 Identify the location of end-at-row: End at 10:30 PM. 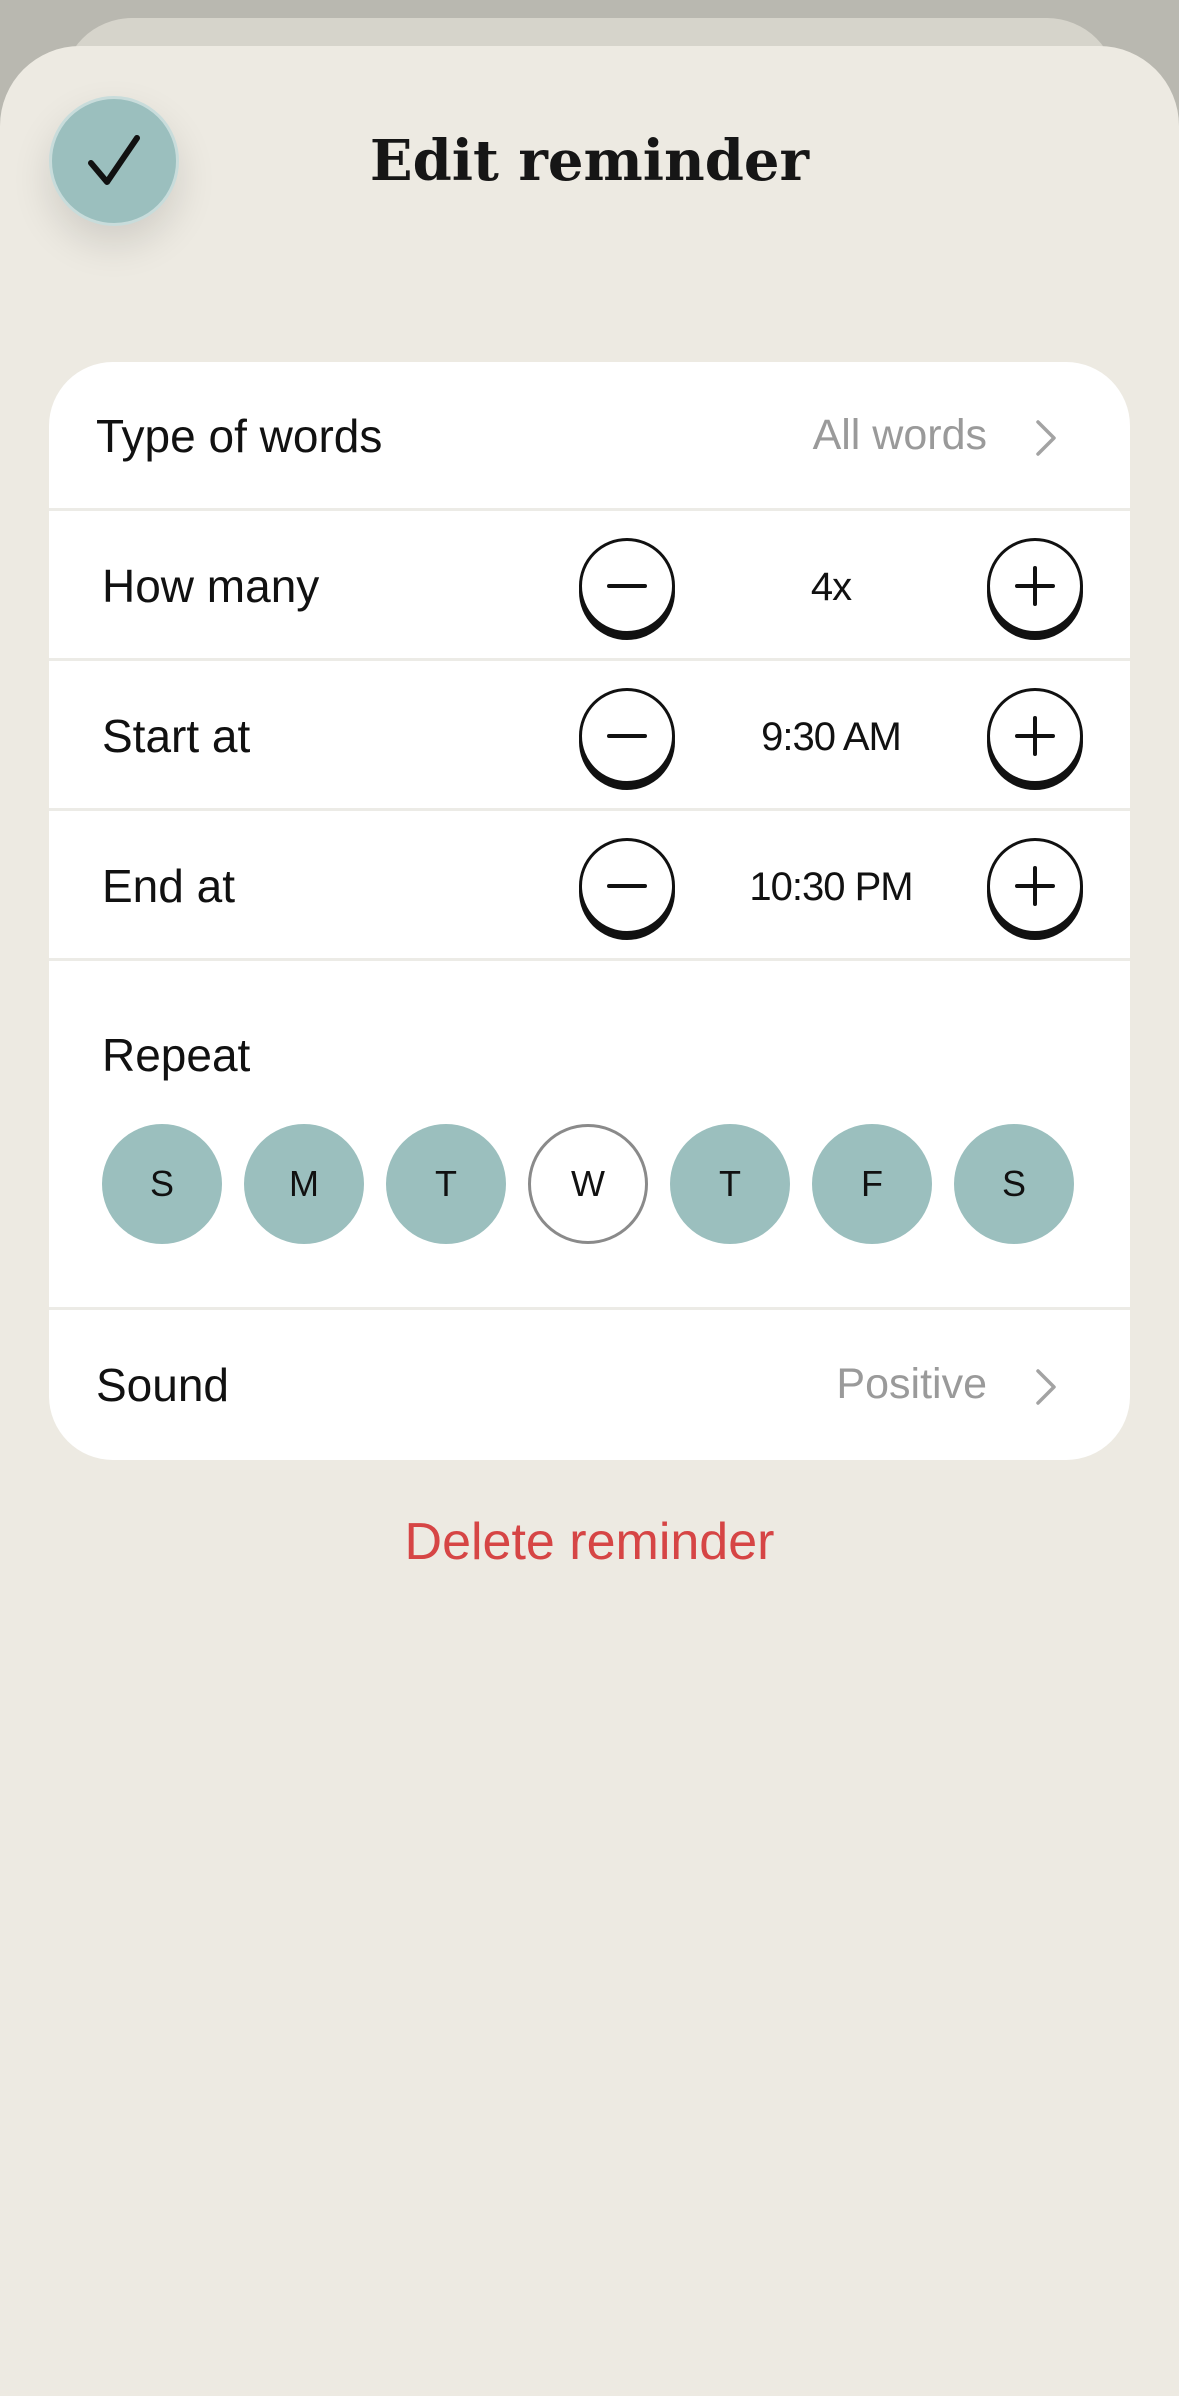
(589, 886).